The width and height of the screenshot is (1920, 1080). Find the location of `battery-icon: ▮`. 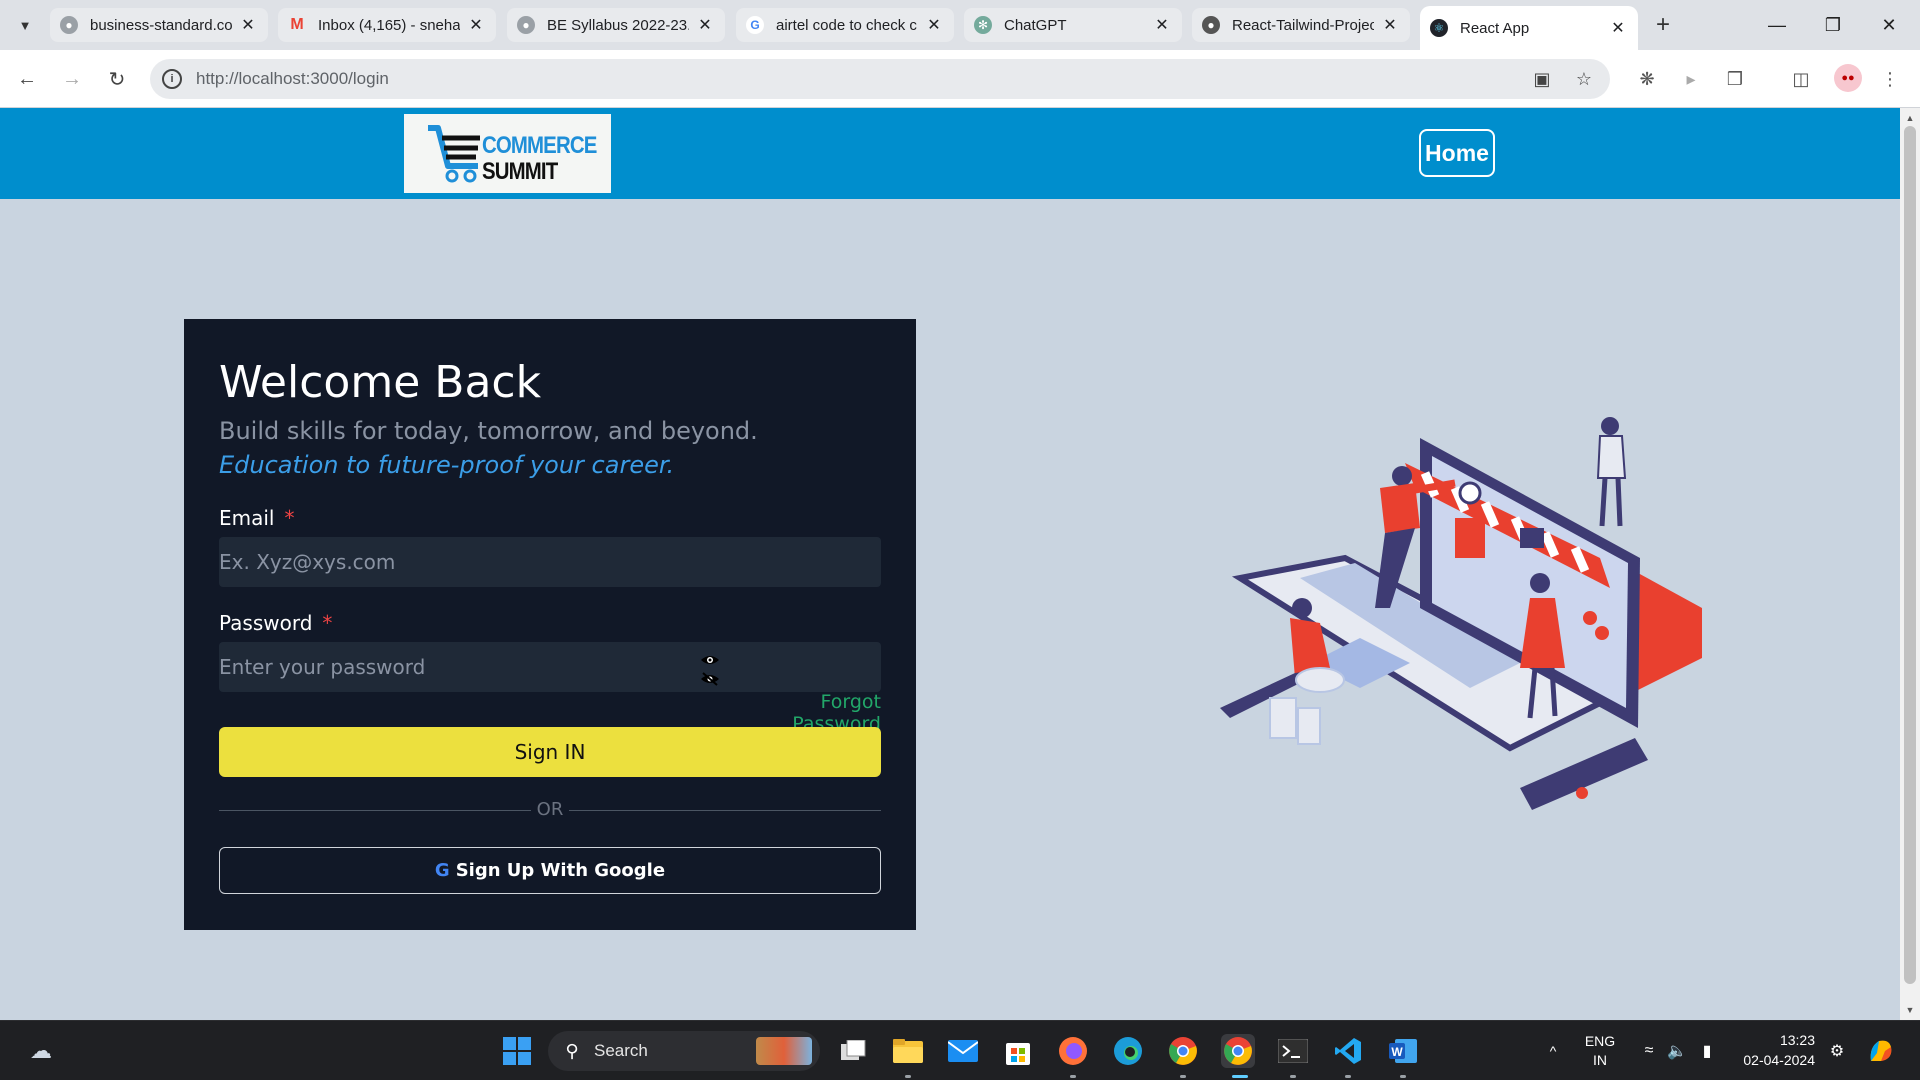

battery-icon: ▮ is located at coordinates (1707, 1051).